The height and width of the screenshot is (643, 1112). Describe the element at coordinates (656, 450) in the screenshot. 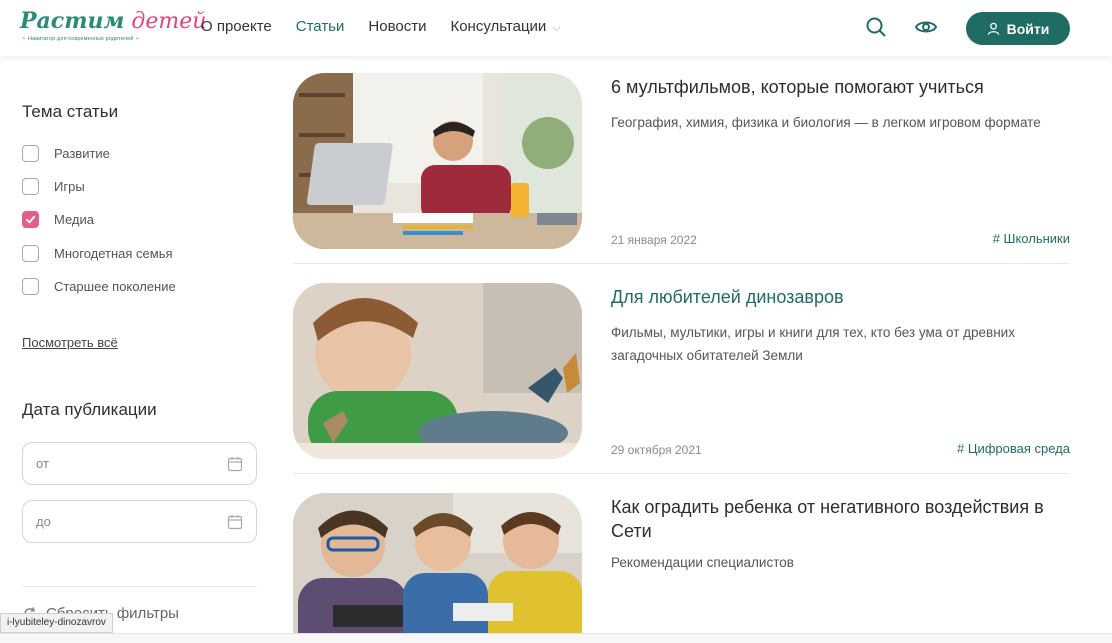

I see `article-date: 29 октября 2021` at that location.